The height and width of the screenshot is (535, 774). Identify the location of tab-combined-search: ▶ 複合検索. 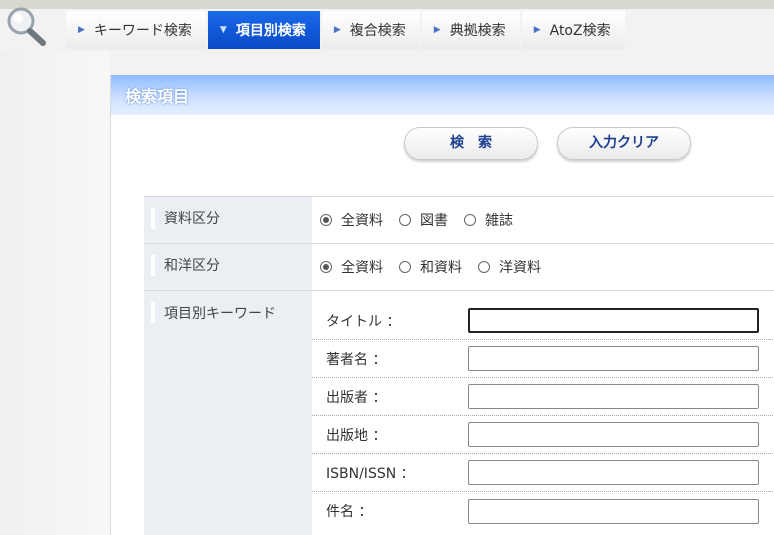
(370, 30).